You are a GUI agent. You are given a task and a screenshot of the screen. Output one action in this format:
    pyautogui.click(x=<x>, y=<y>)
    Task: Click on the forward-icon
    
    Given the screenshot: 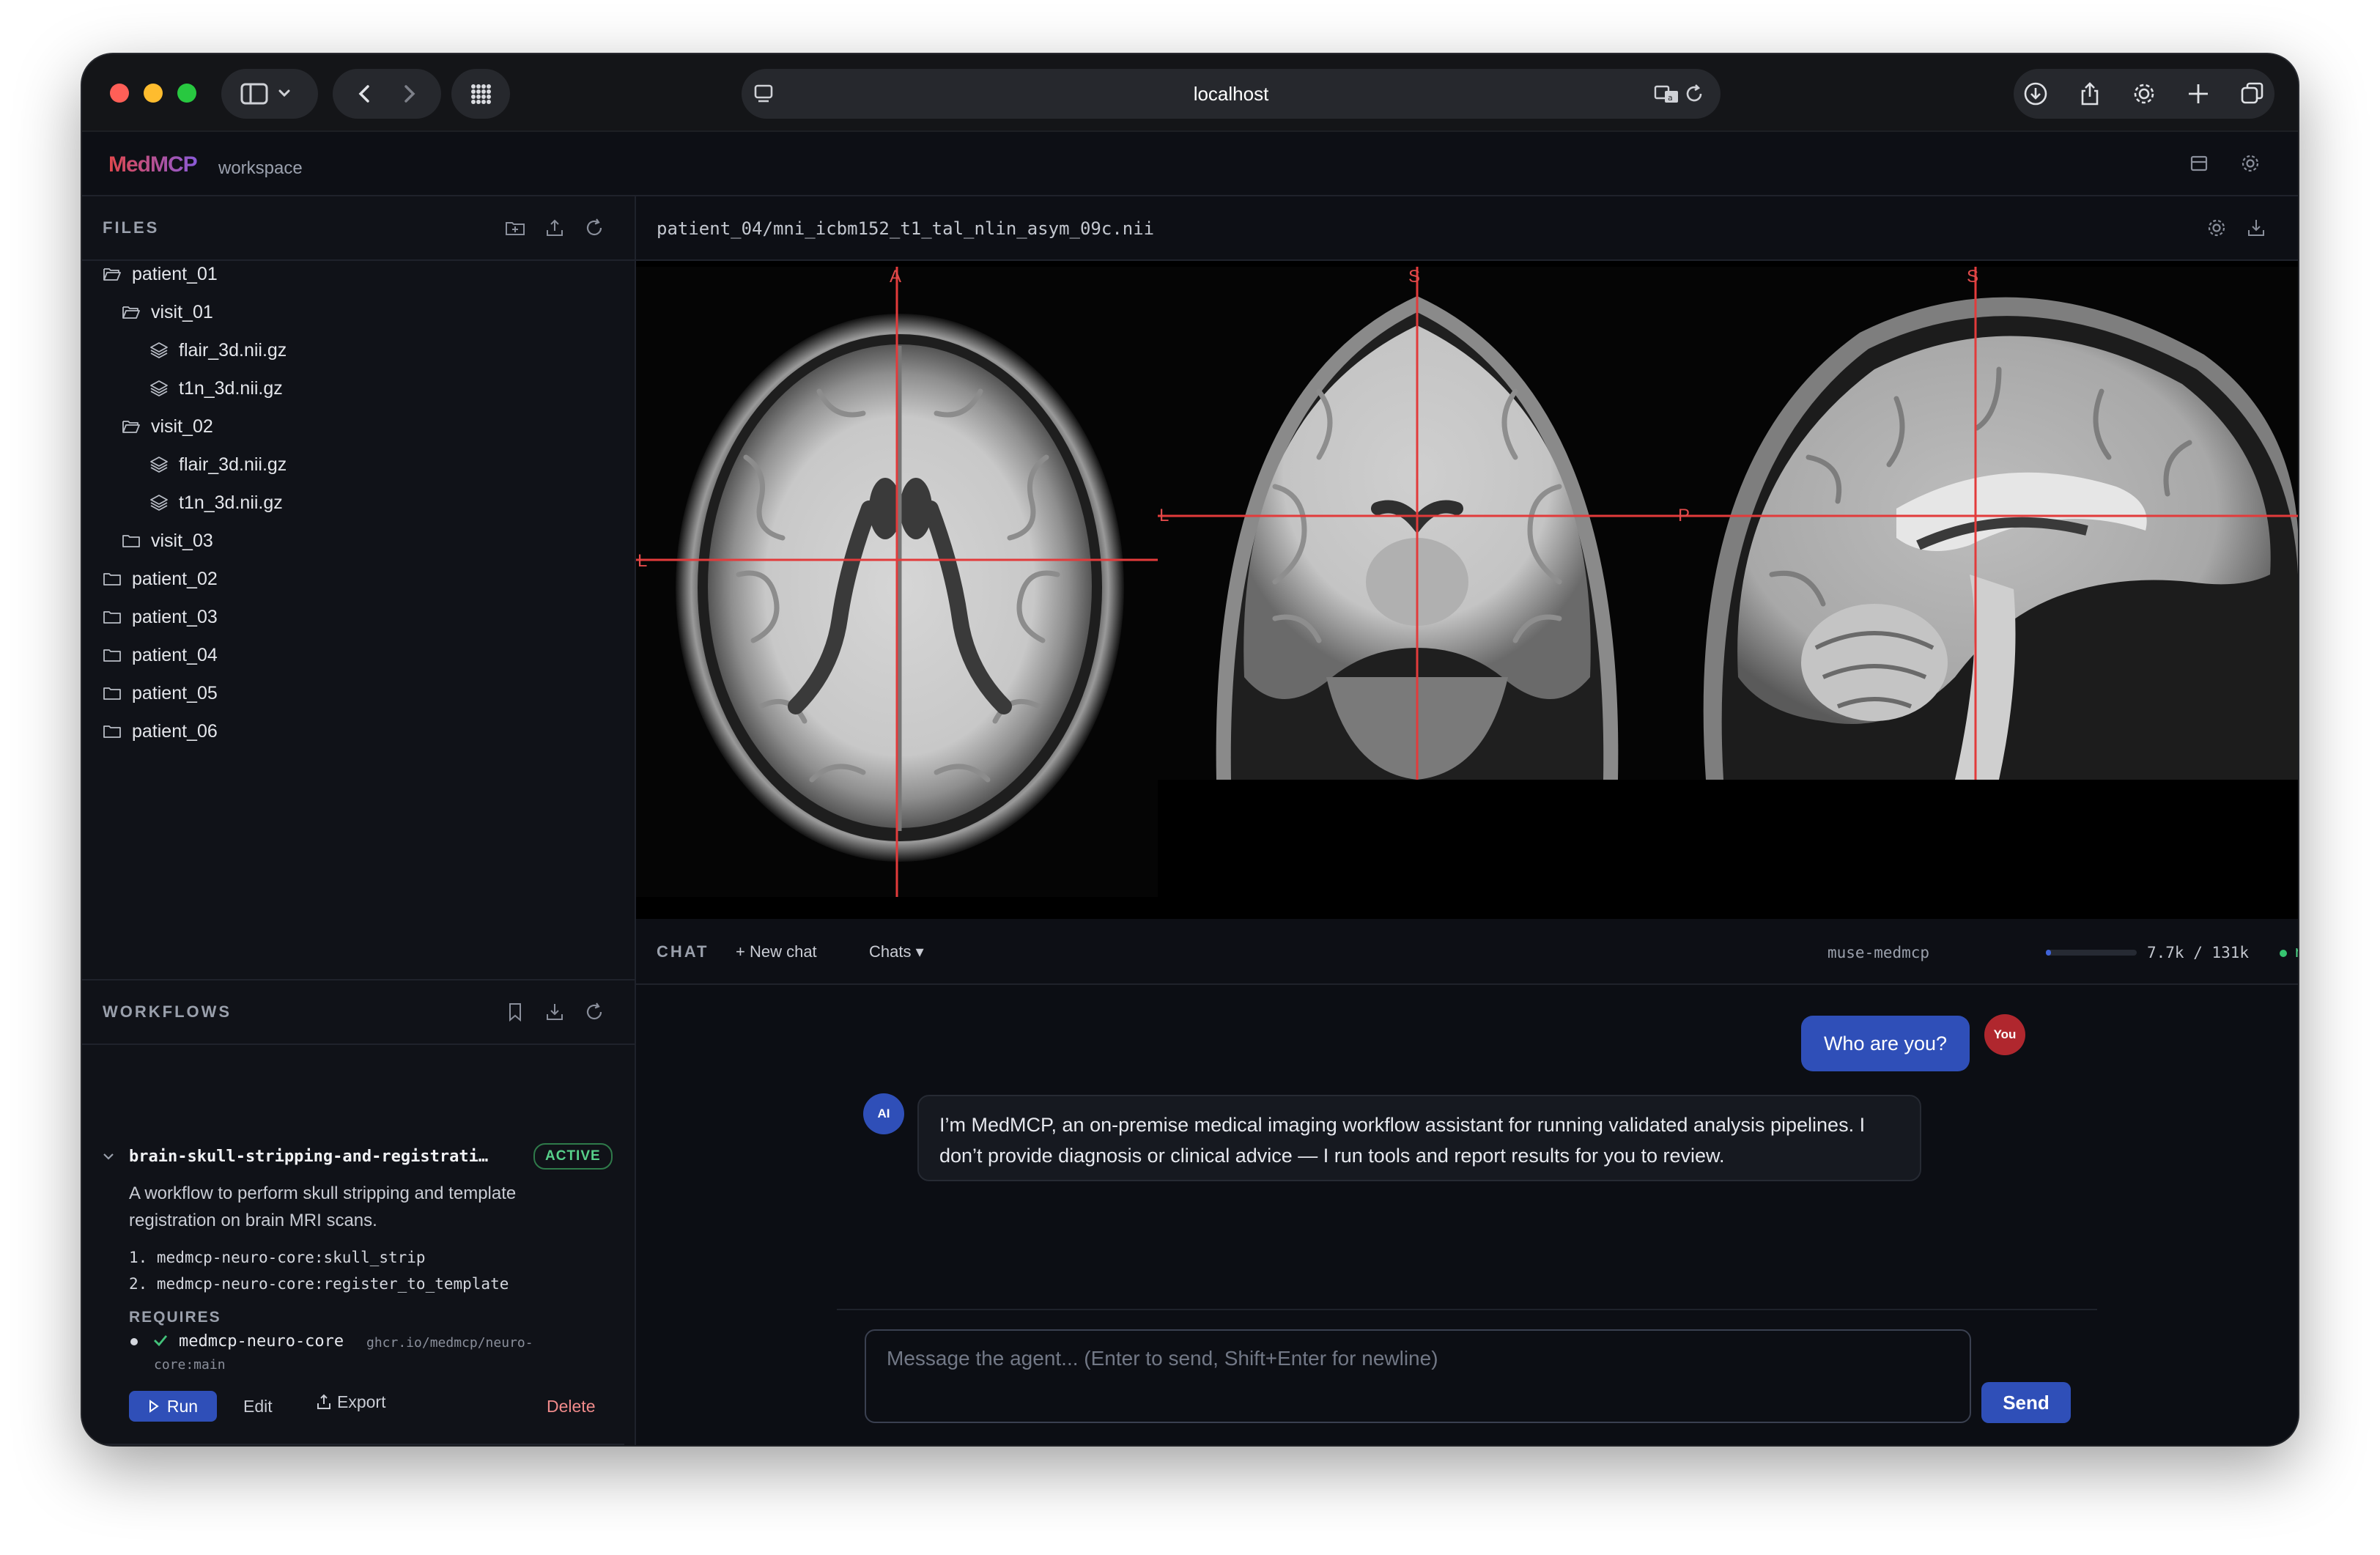 What is the action you would take?
    pyautogui.click(x=409, y=94)
    